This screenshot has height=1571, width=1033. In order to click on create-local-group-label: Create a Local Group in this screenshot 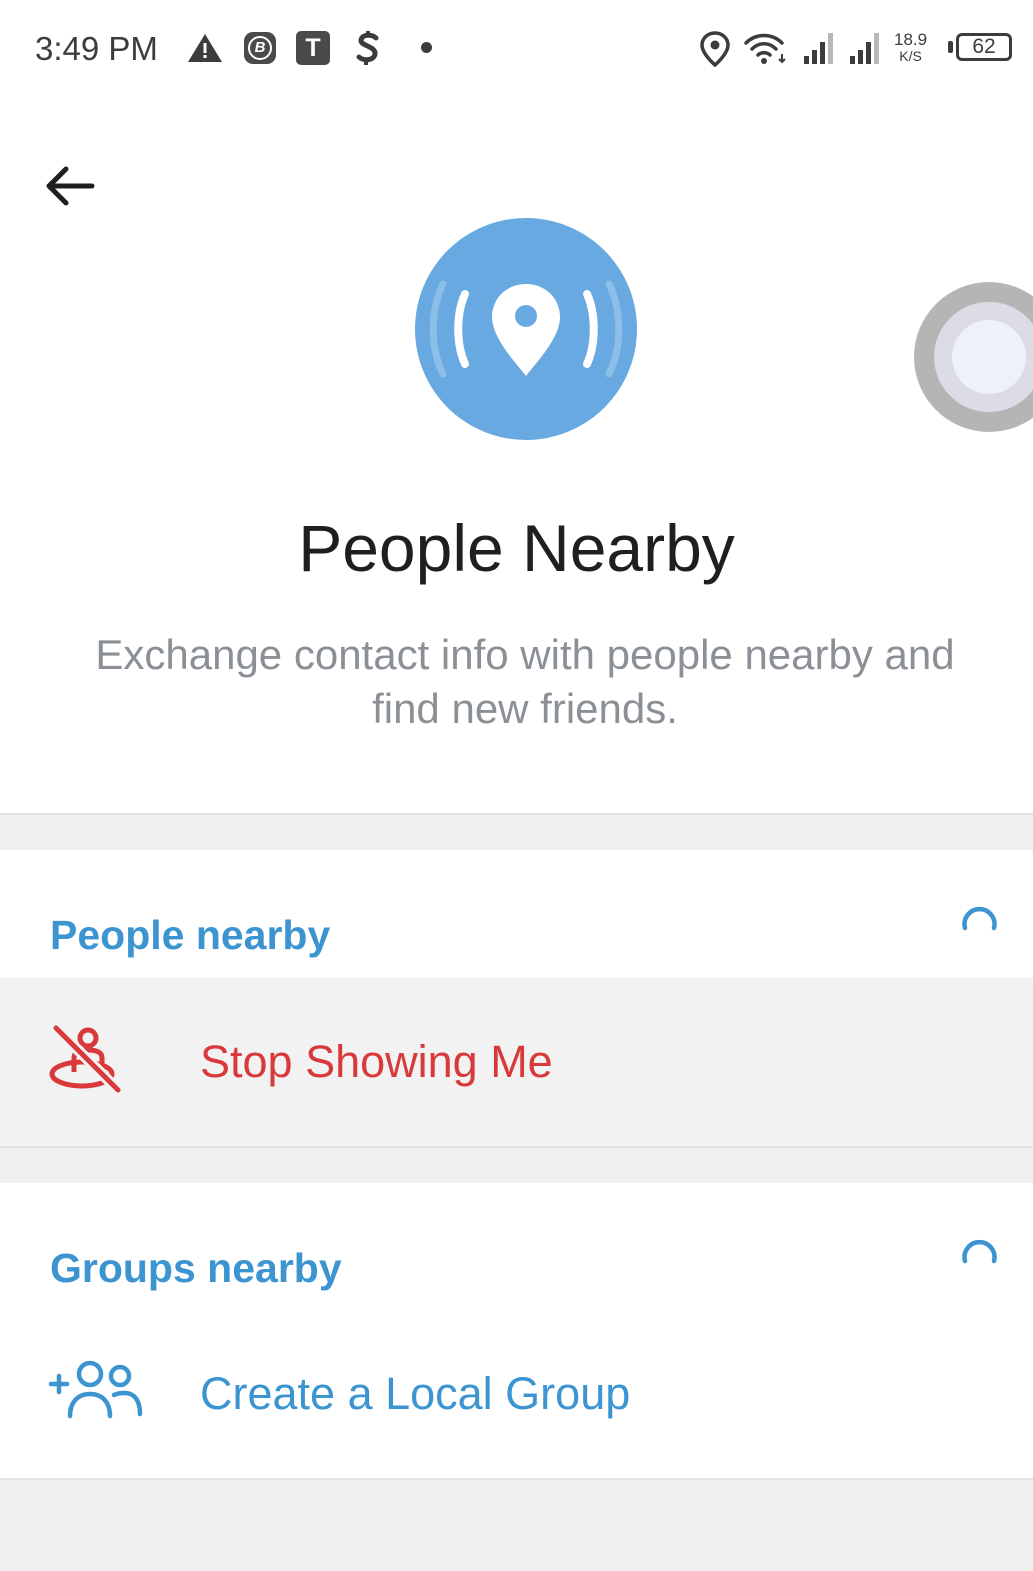, I will do `click(415, 1393)`.